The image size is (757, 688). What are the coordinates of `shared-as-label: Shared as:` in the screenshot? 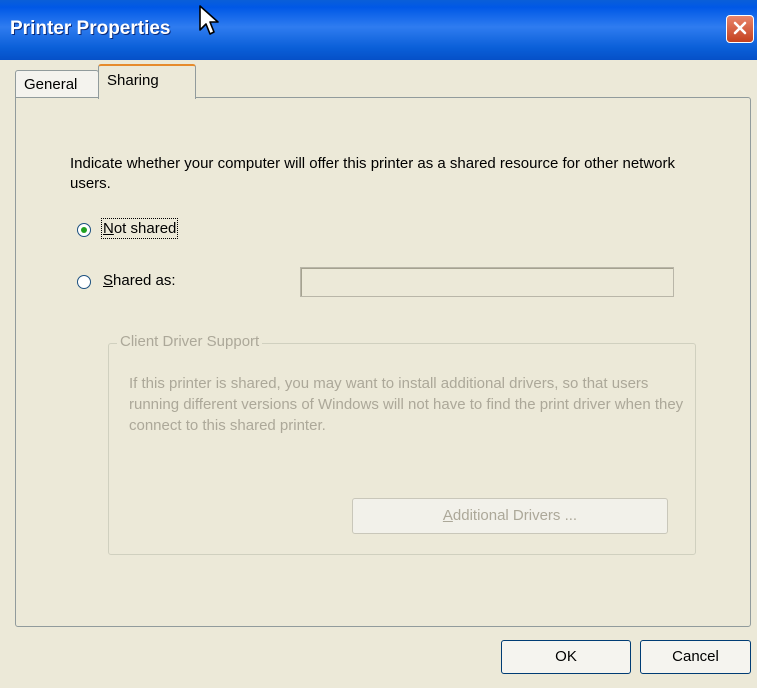 It's located at (139, 280).